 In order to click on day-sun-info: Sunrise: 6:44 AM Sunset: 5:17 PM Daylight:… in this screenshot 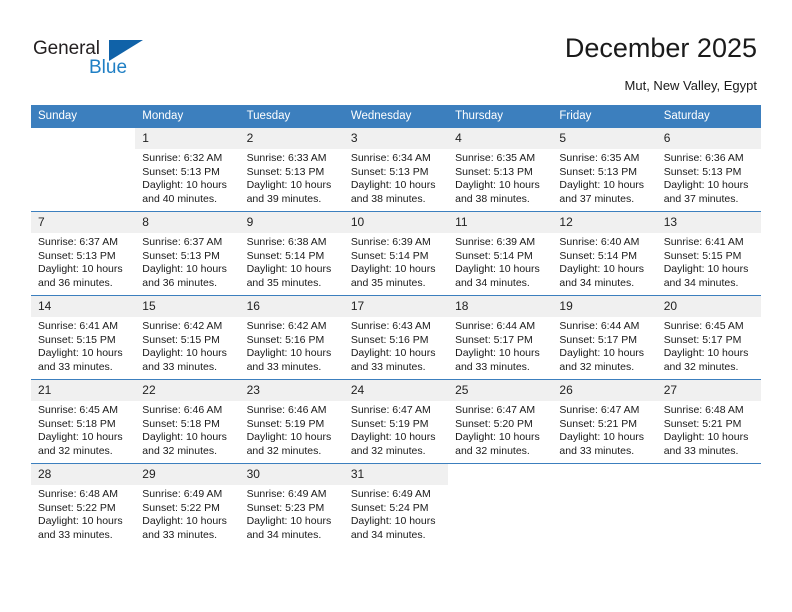, I will do `click(604, 345)`.